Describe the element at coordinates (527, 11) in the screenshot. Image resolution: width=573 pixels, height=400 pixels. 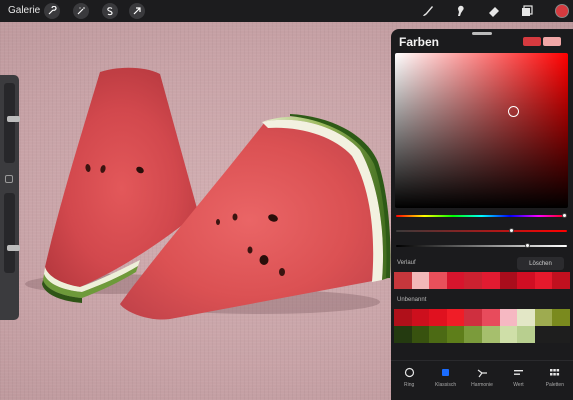
I see `layers-icon` at that location.